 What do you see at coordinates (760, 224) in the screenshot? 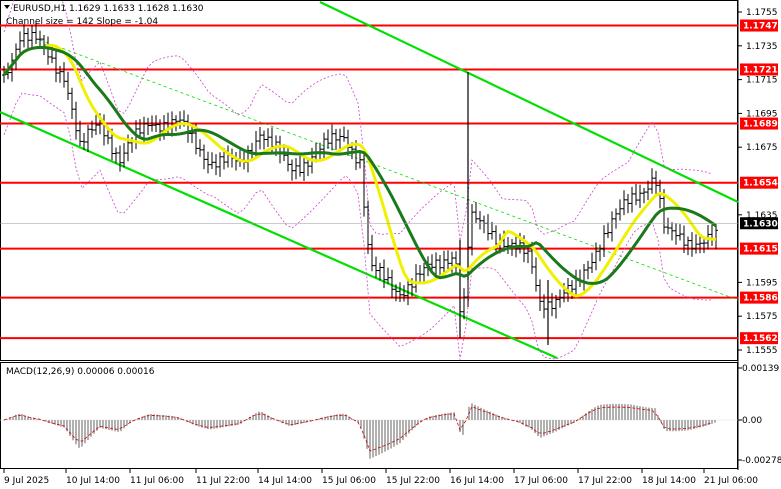
I see `current-price-label: 1.1630` at bounding box center [760, 224].